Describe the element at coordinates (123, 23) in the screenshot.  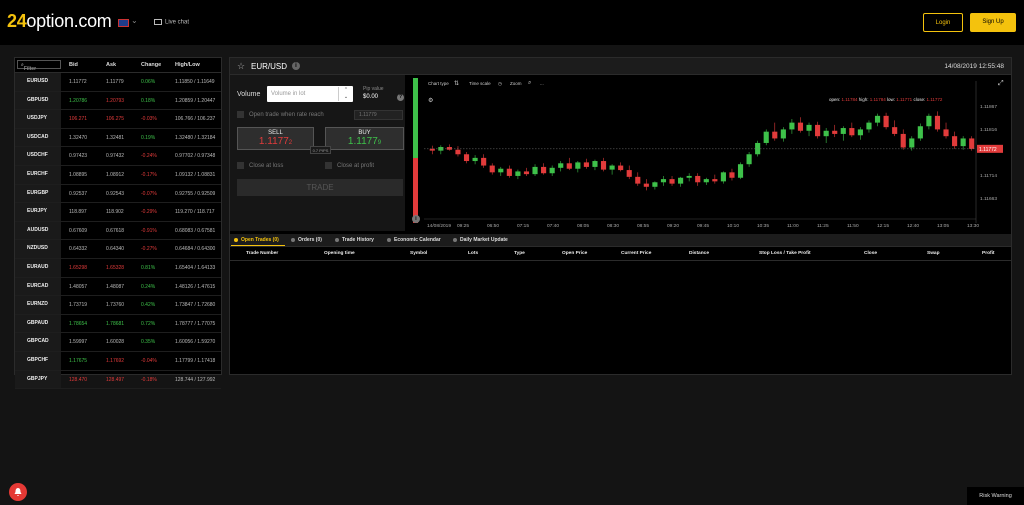
I see `uk-flag-icon` at that location.